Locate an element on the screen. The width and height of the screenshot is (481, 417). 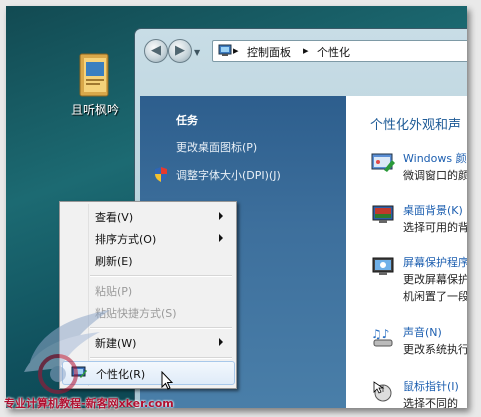
menu-item-label: 刷新(E) is located at coordinates (114, 261).